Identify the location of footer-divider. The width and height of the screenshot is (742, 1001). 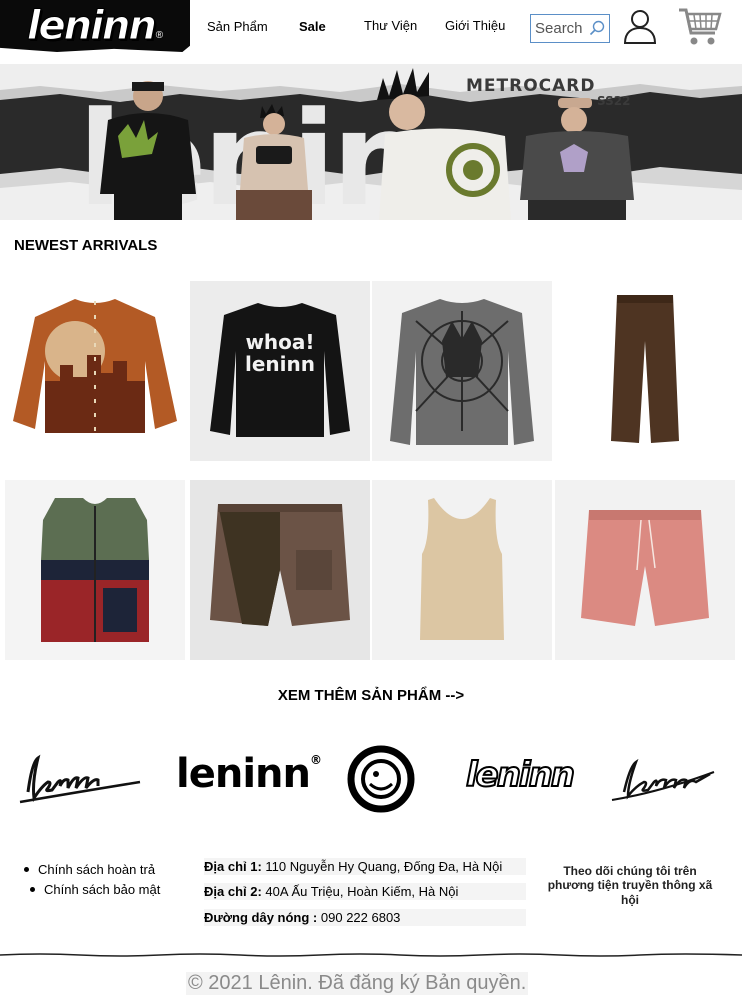
(371, 955).